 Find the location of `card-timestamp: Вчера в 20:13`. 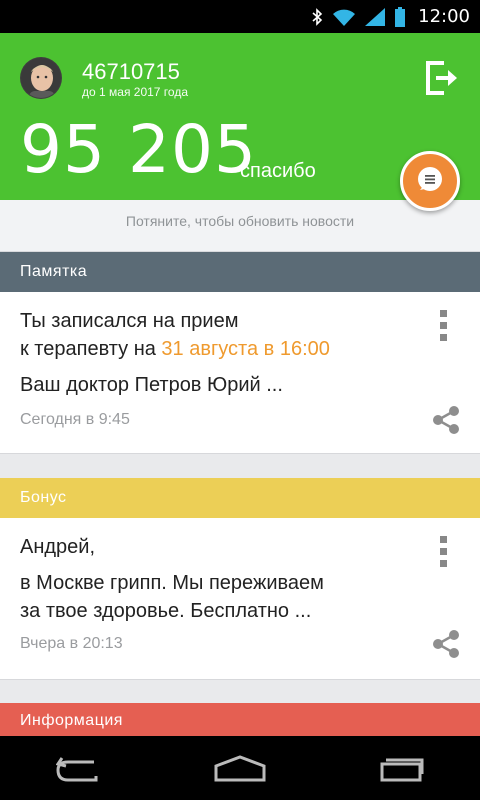

card-timestamp: Вчера в 20:13 is located at coordinates (71, 643).